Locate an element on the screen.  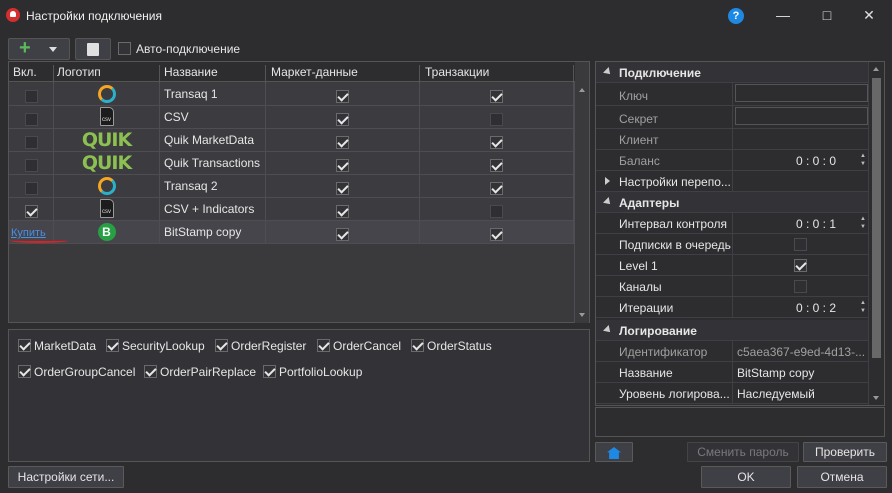
interval-value: 0 : 0 : 1 ▲ ▼ is located at coordinates (800, 223).